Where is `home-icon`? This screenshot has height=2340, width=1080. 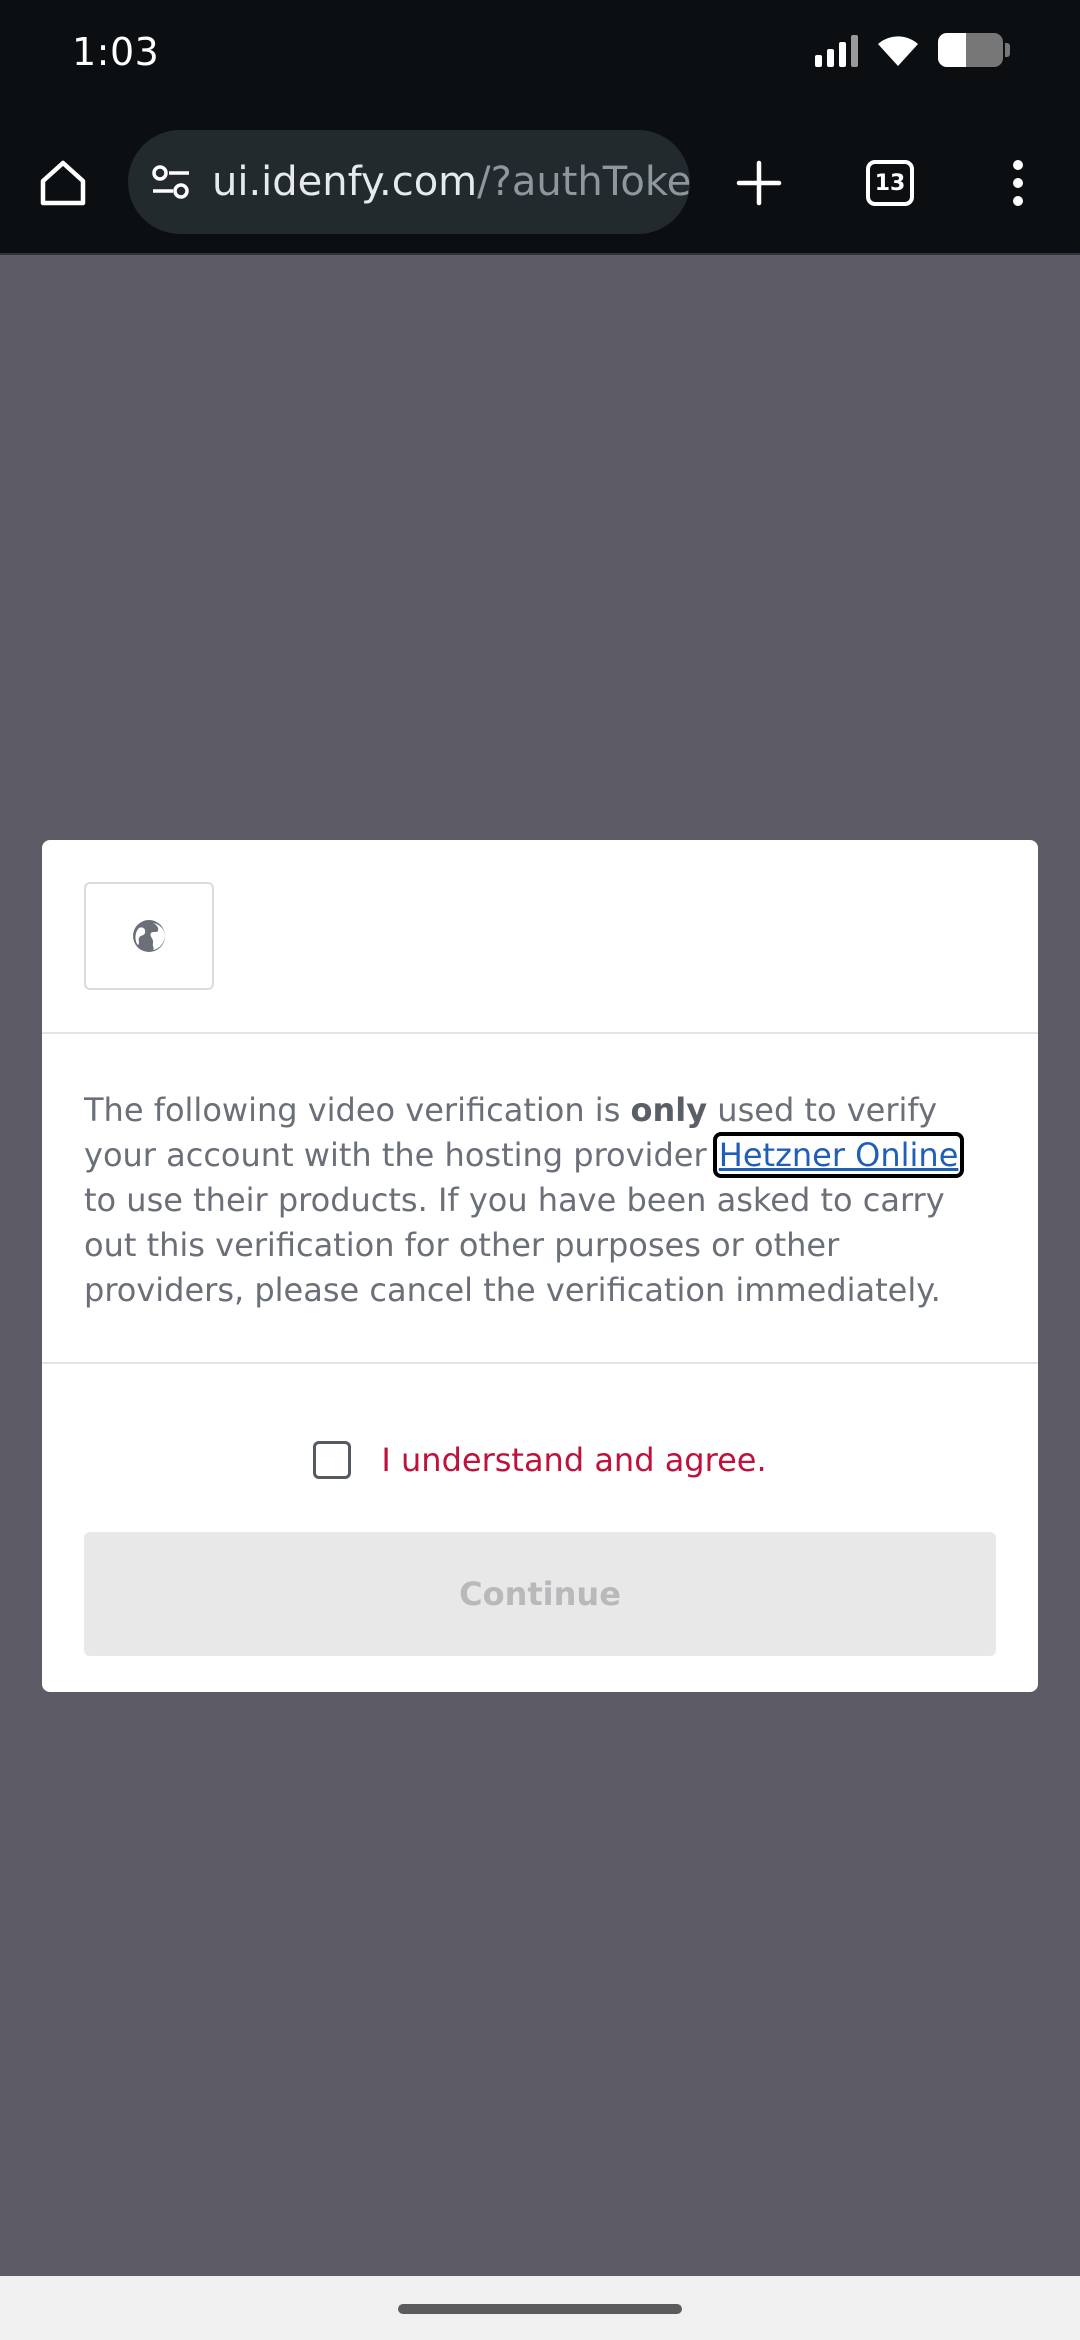
home-icon is located at coordinates (63, 183).